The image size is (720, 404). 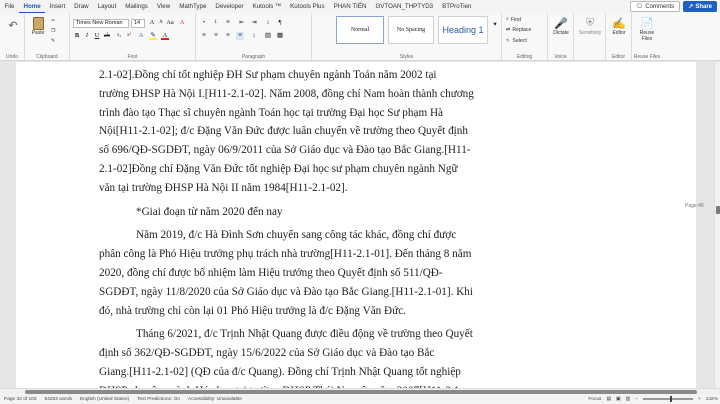 I want to click on dictate-button: 🎤 Dictate, so click(x=561, y=26).